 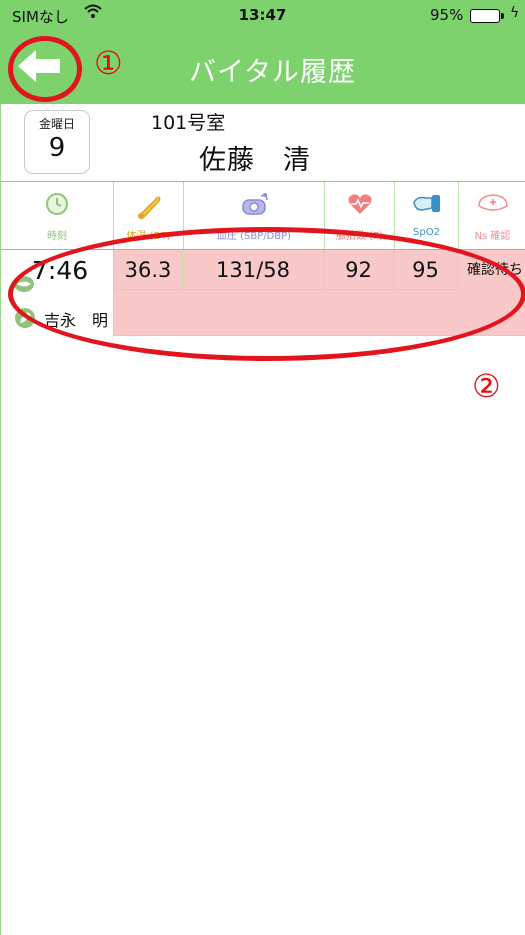 What do you see at coordinates (496, 270) in the screenshot?
I see `confirm-status: 確認待ち` at bounding box center [496, 270].